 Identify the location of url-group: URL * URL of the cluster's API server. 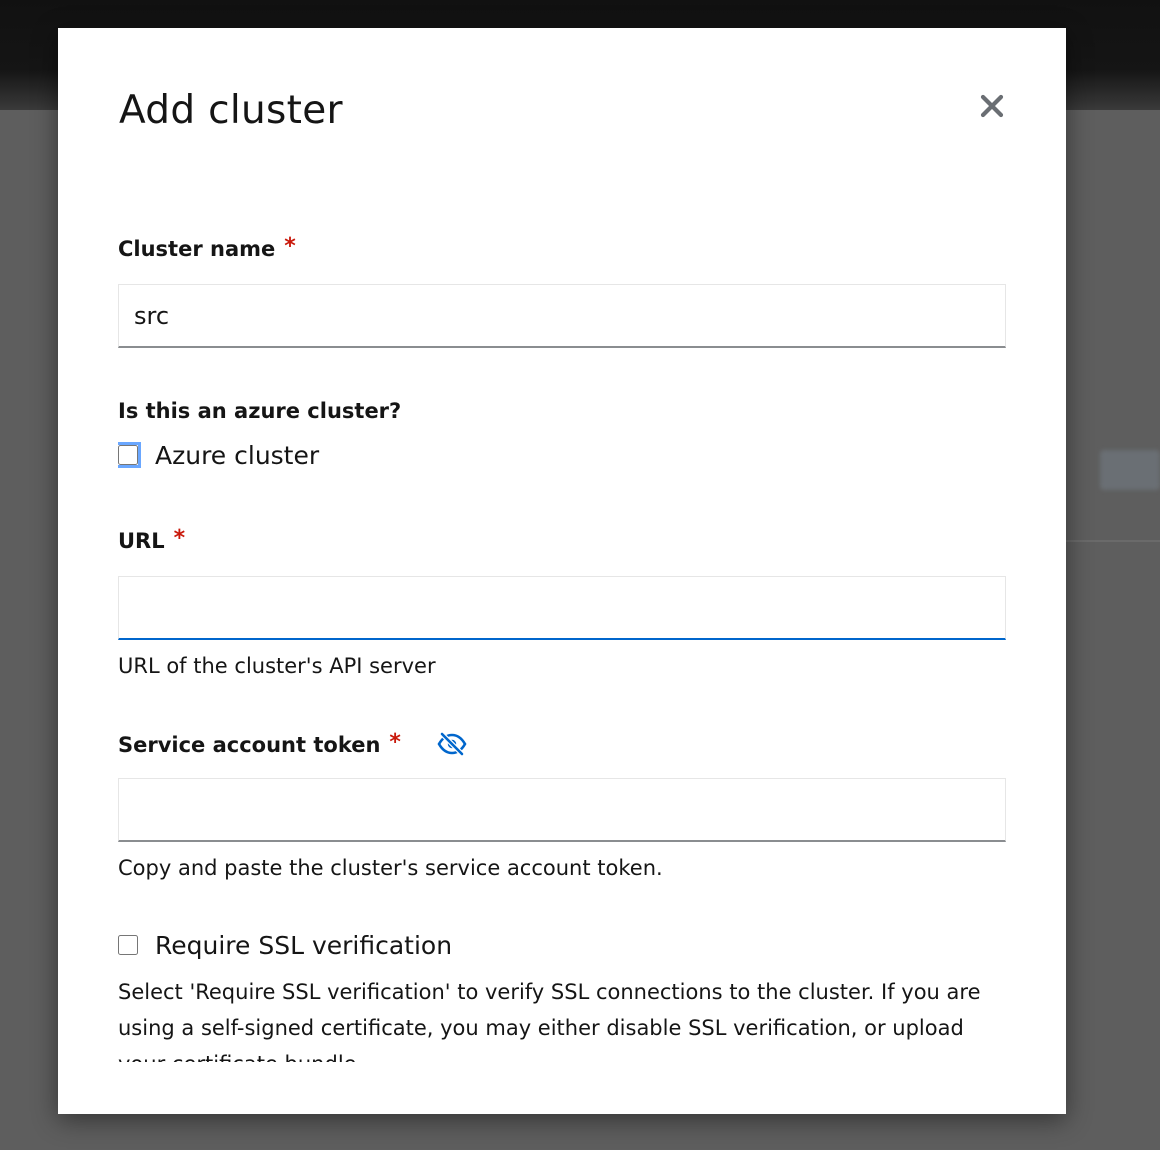
(562, 601).